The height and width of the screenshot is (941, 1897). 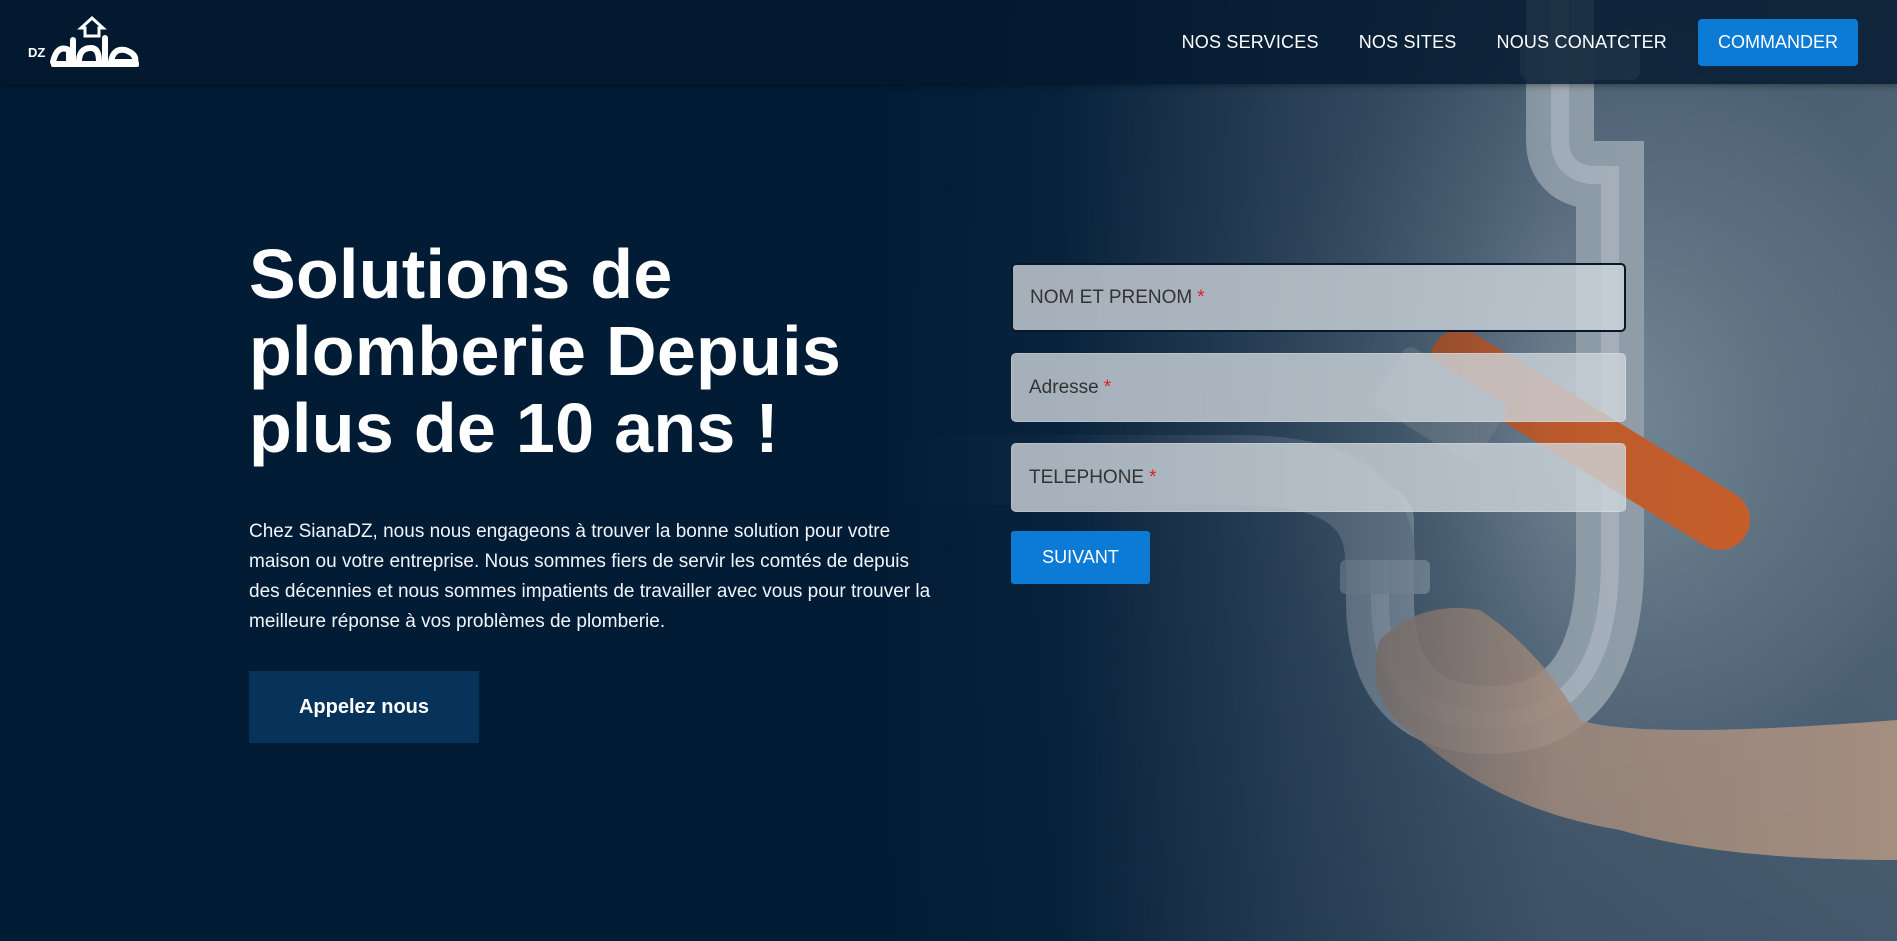 What do you see at coordinates (1318, 387) in the screenshot?
I see `address-field: Adresse *` at bounding box center [1318, 387].